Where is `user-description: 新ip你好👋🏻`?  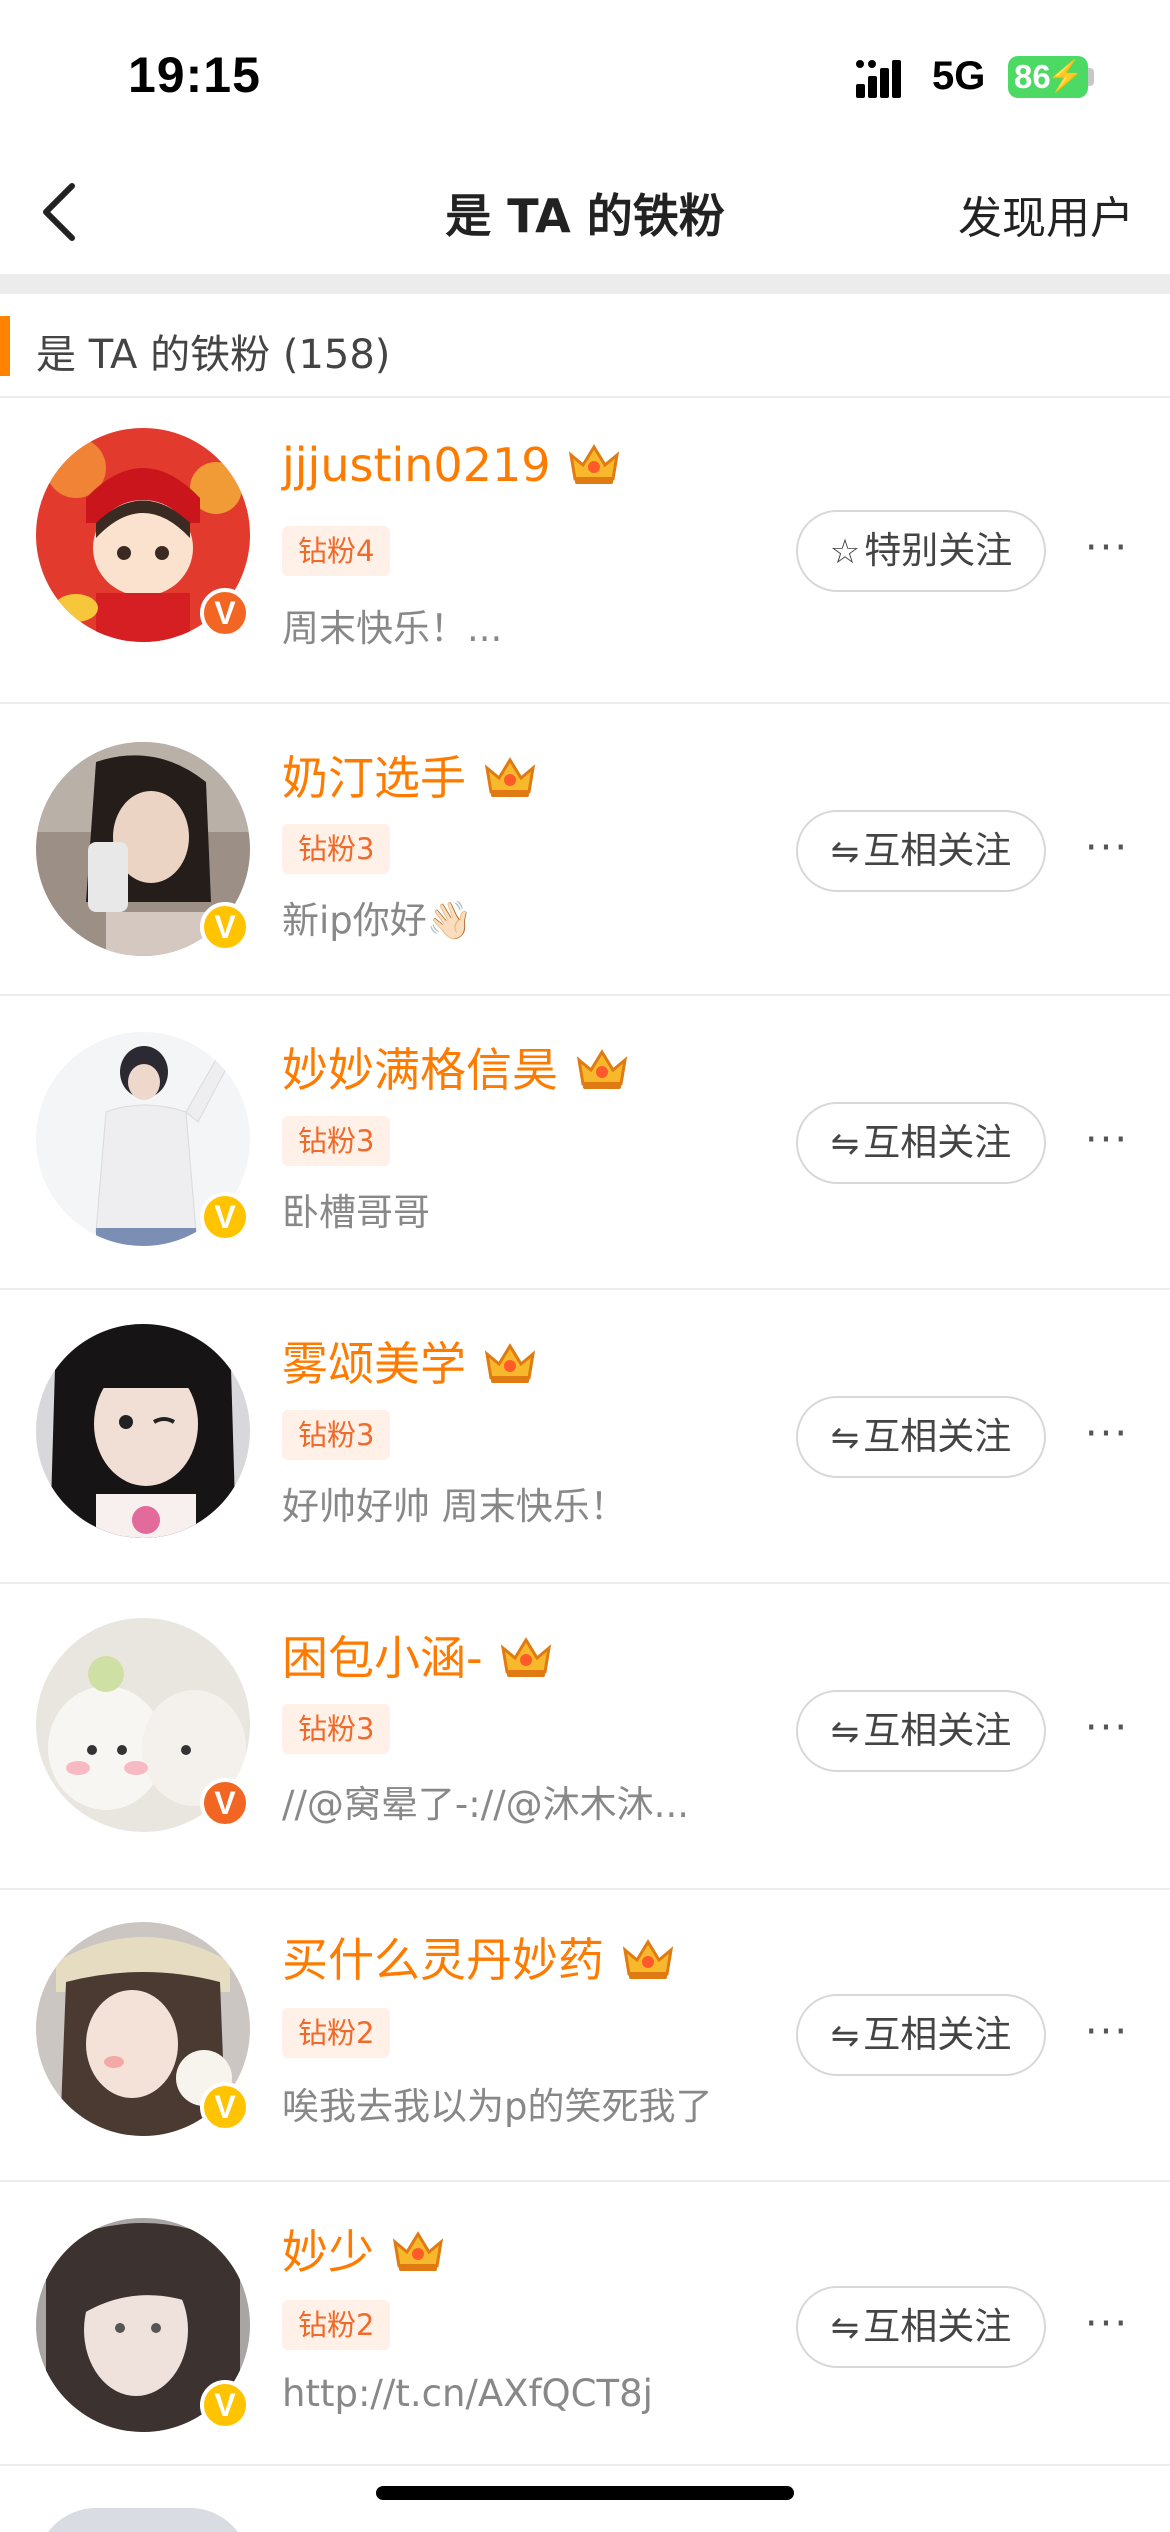 user-description: 新ip你好👋🏻 is located at coordinates (377, 920).